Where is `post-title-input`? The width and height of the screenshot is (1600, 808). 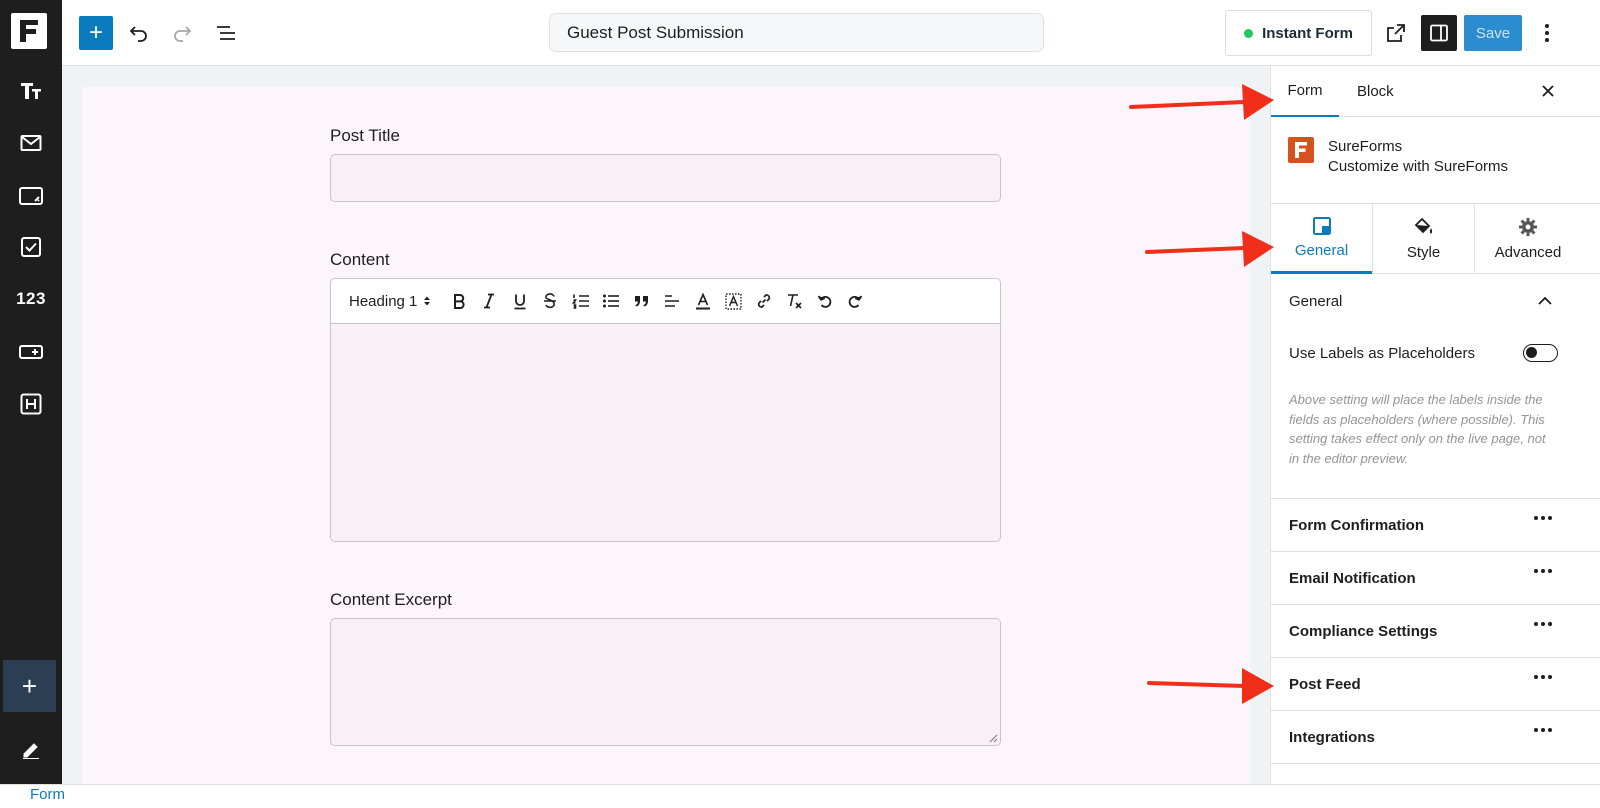
post-title-input is located at coordinates (665, 178).